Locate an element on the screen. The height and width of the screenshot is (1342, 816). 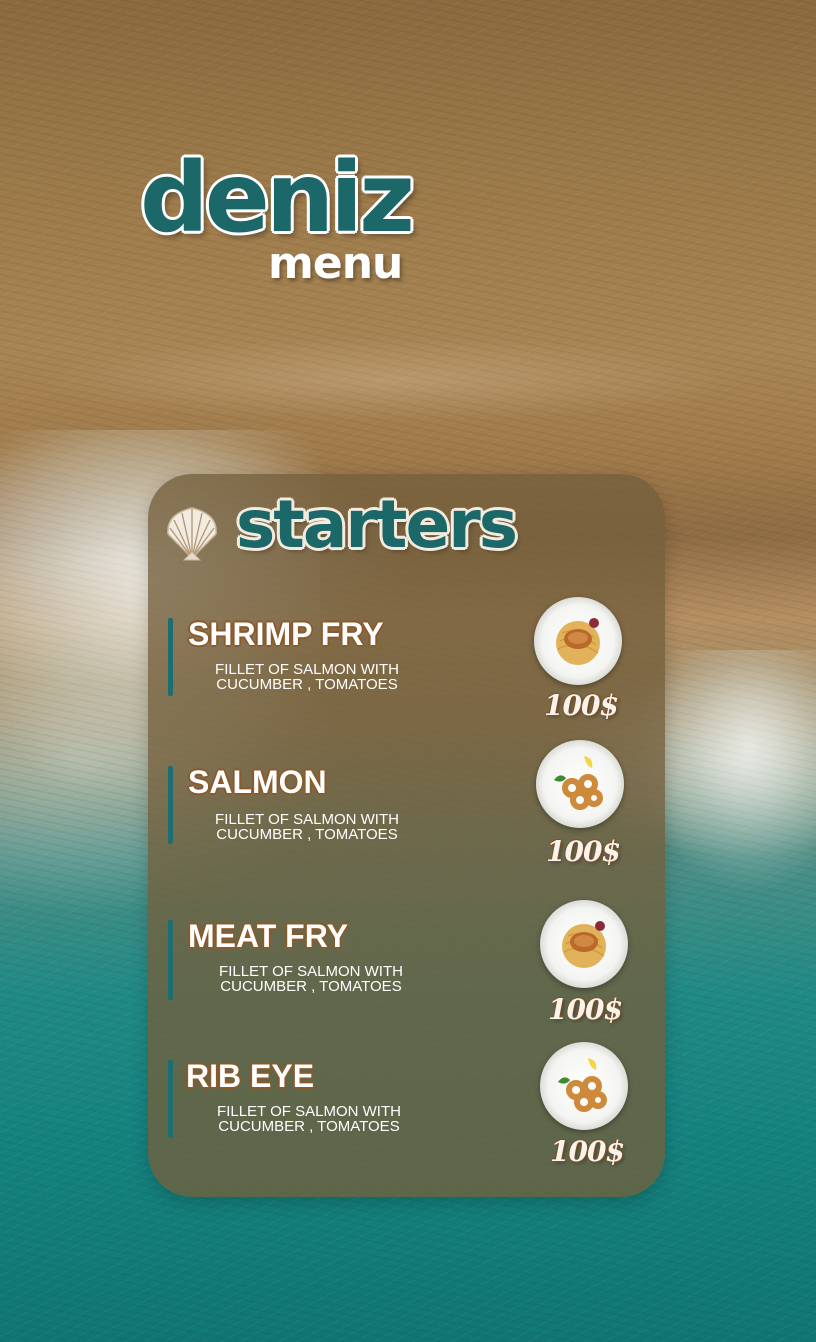
brand-logo: deniz menu is located at coordinates (280, 225).